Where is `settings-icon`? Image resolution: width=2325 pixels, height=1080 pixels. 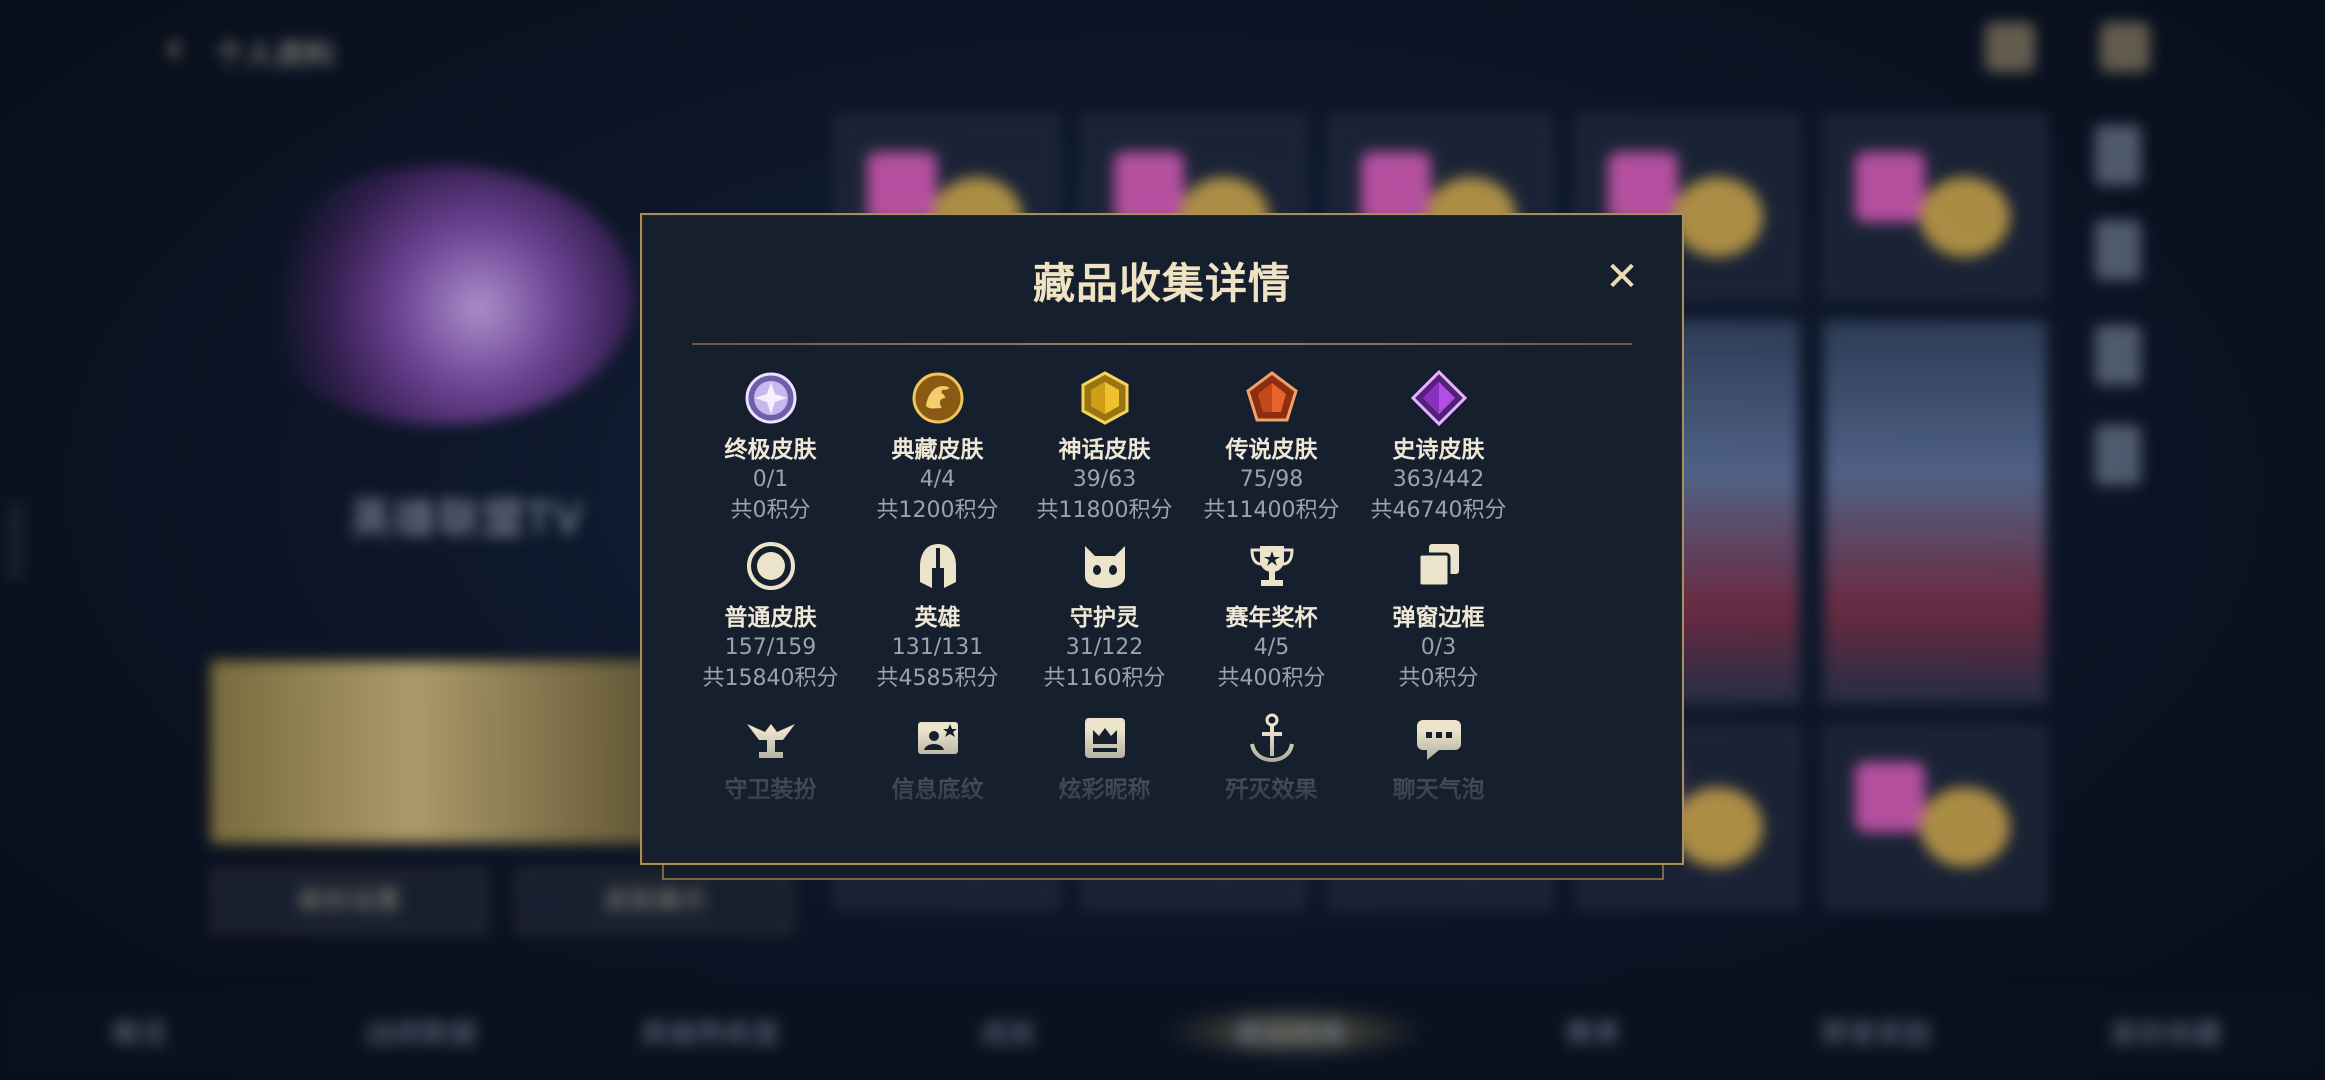
settings-icon is located at coordinates (2118, 455).